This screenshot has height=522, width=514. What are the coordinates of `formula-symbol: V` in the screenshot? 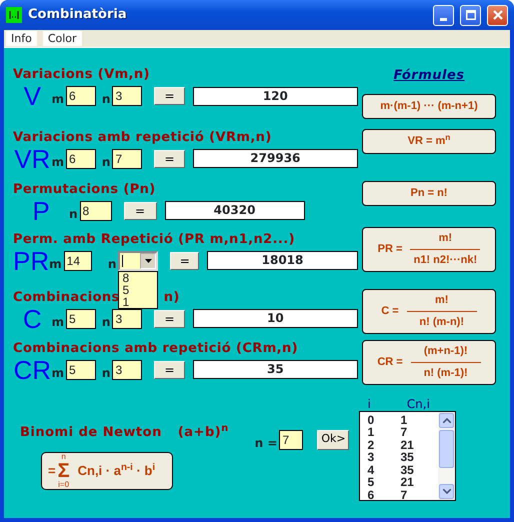 It's located at (32, 96).